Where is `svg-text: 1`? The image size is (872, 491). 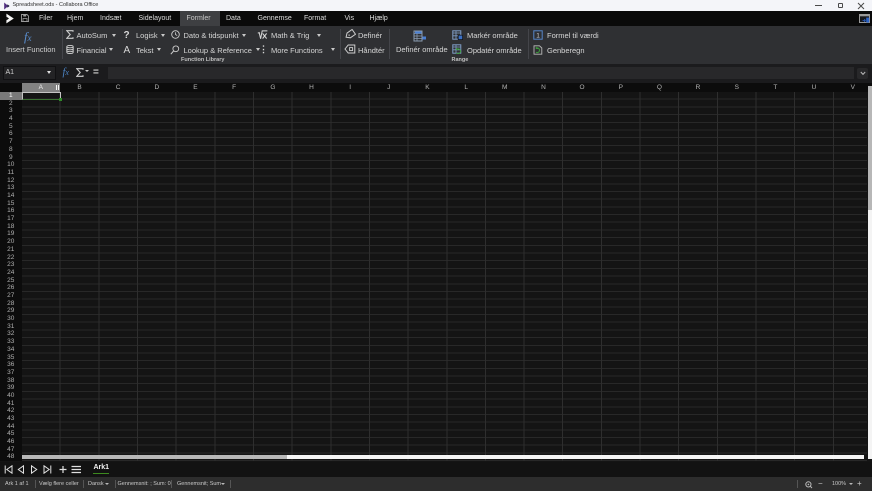 svg-text: 1 is located at coordinates (538, 35).